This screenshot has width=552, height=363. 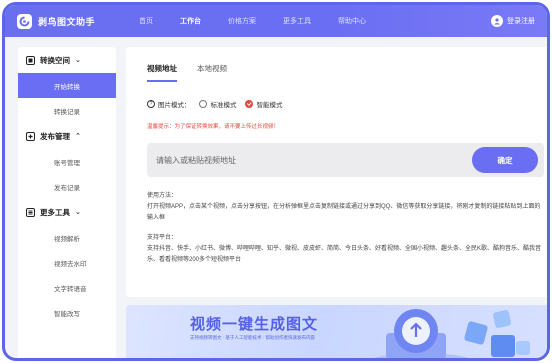 What do you see at coordinates (67, 186) in the screenshot?
I see `sidebar-item-publish-records: 发布记录` at bounding box center [67, 186].